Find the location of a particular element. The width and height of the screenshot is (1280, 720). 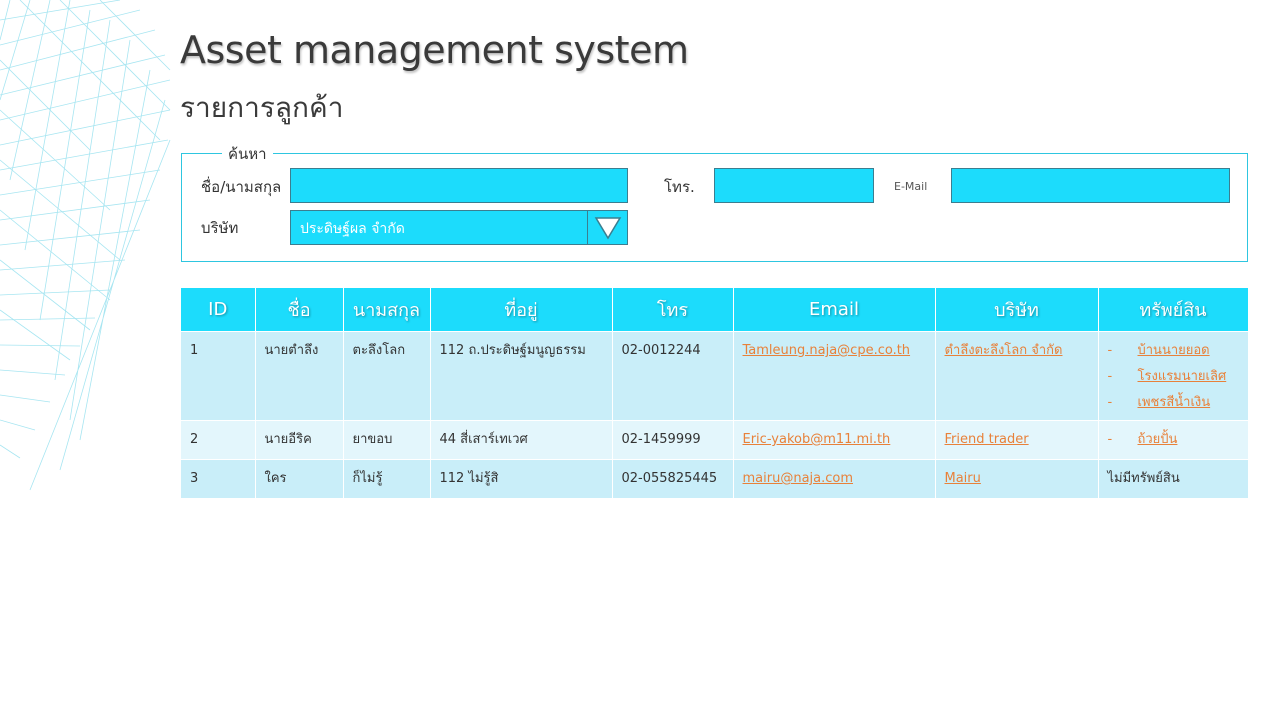

cell-phone: 02-0012244 is located at coordinates (673, 376).